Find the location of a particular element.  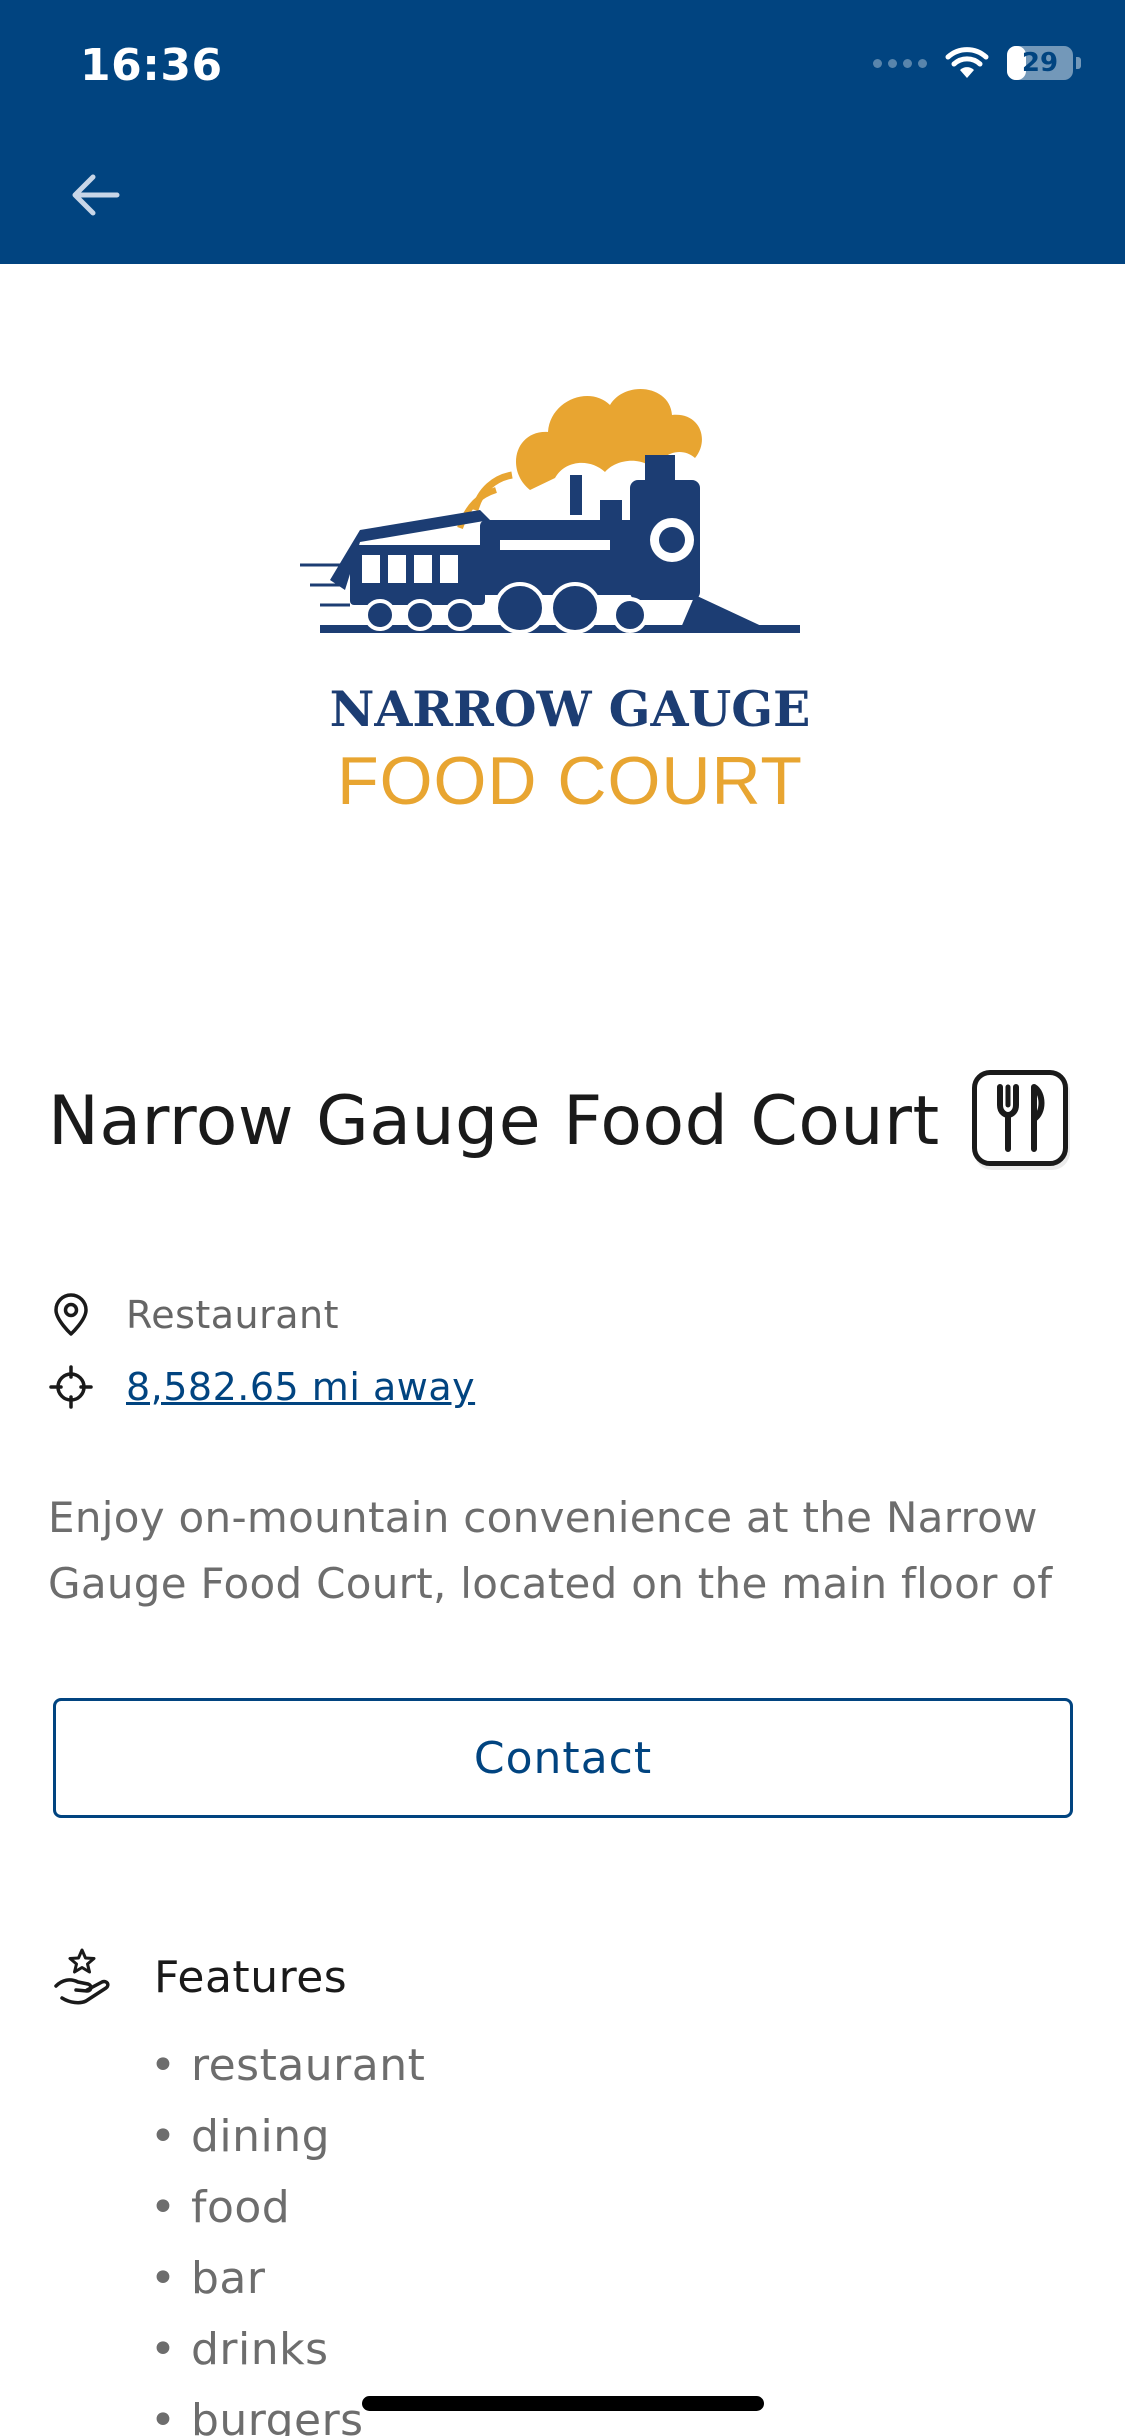

feature-item: restaurant is located at coordinates (287, 2069).